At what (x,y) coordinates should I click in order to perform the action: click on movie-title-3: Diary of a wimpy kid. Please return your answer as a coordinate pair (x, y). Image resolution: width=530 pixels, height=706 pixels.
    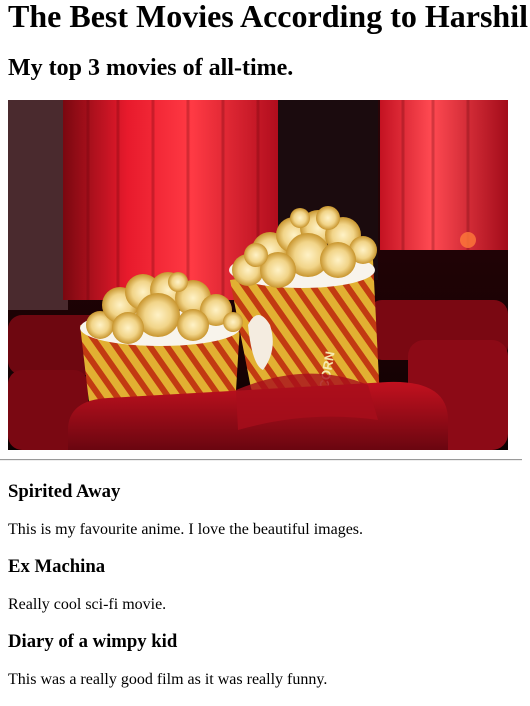
    Looking at the image, I should click on (93, 641).